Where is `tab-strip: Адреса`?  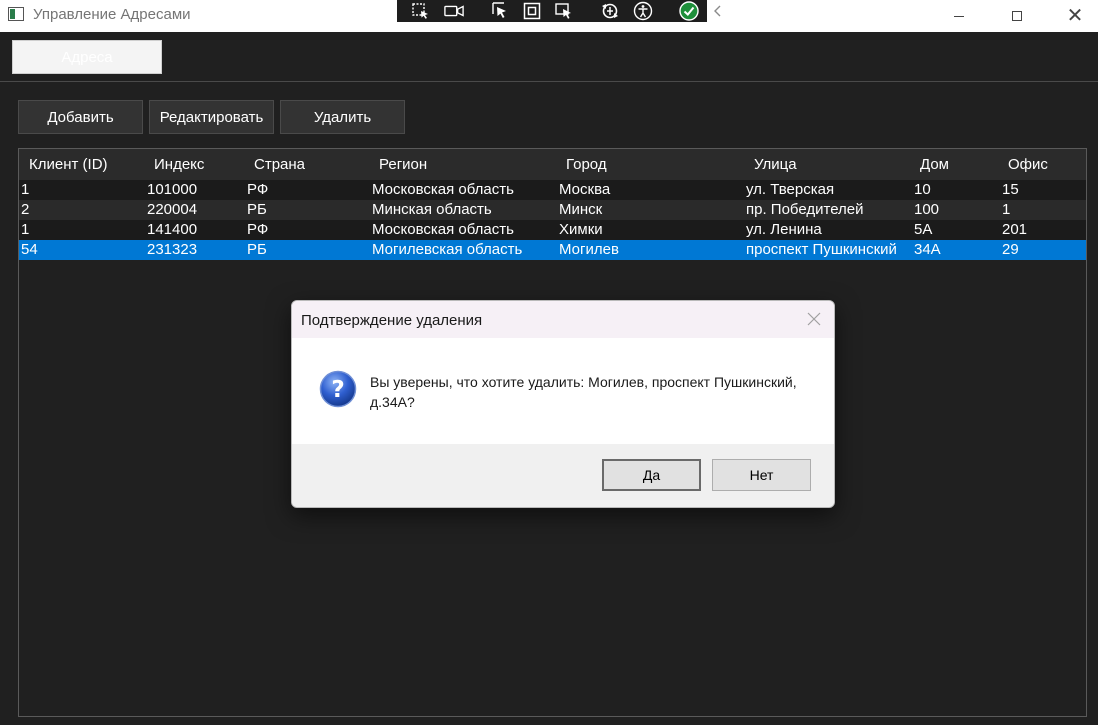 tab-strip: Адреса is located at coordinates (549, 57).